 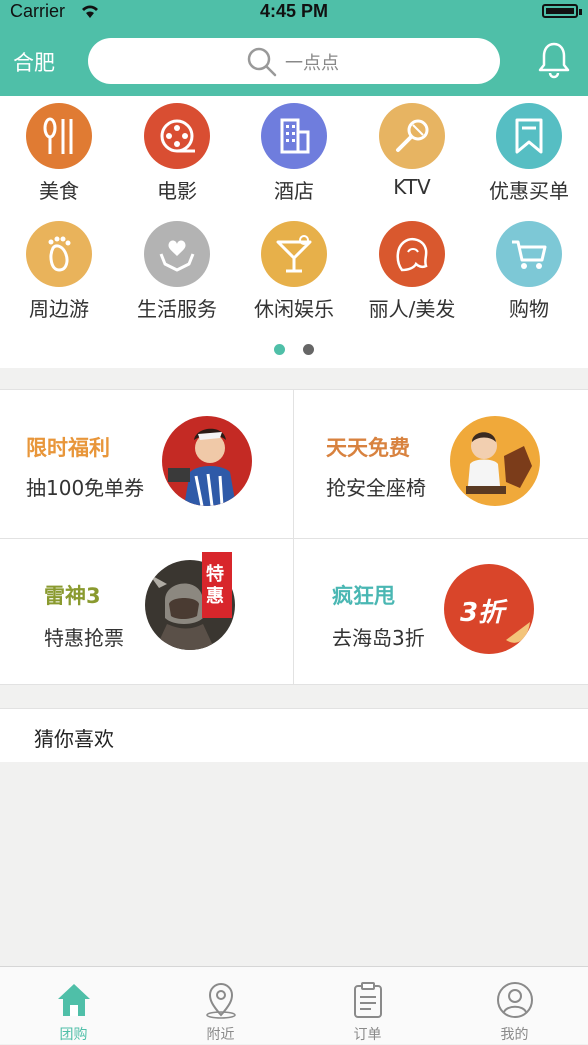 What do you see at coordinates (177, 309) in the screenshot?
I see `category-label: 生活服务` at bounding box center [177, 309].